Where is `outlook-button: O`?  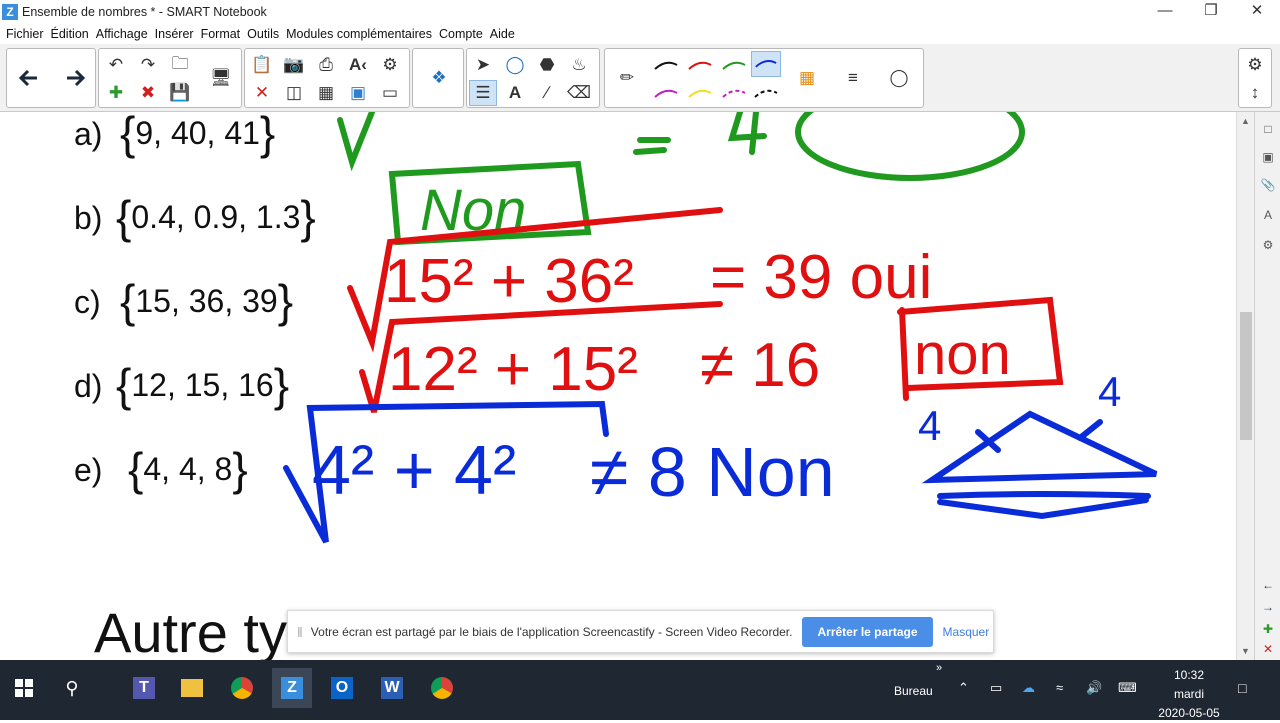 outlook-button: O is located at coordinates (342, 688).